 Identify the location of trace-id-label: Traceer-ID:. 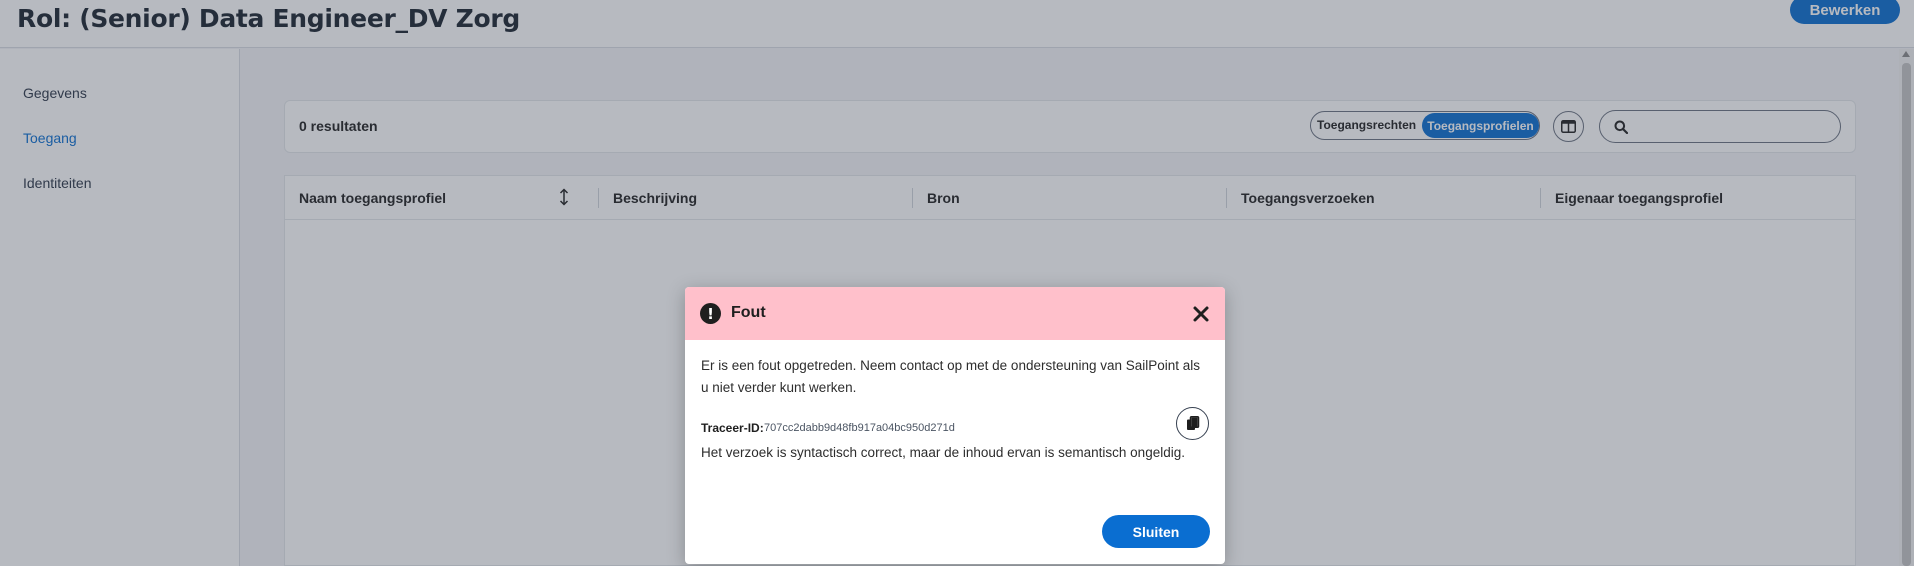
(732, 428).